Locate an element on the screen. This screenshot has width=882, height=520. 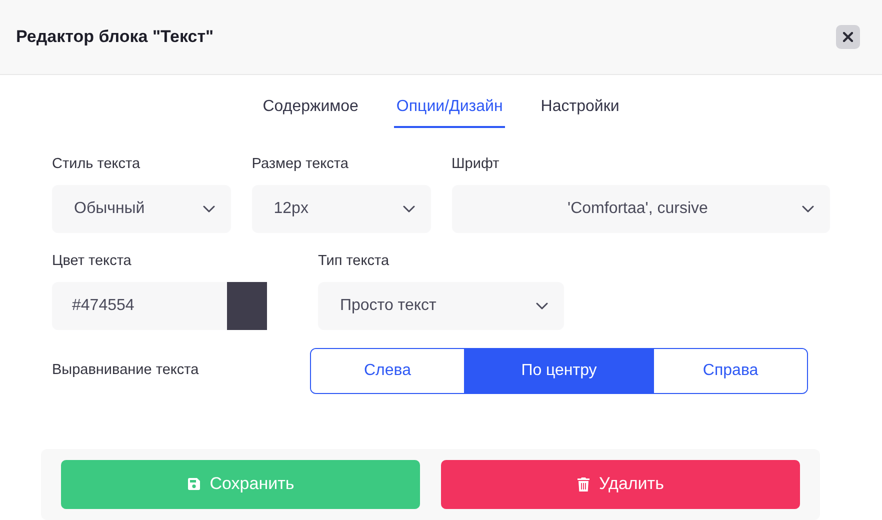
field-label: Шрифт is located at coordinates (476, 164).